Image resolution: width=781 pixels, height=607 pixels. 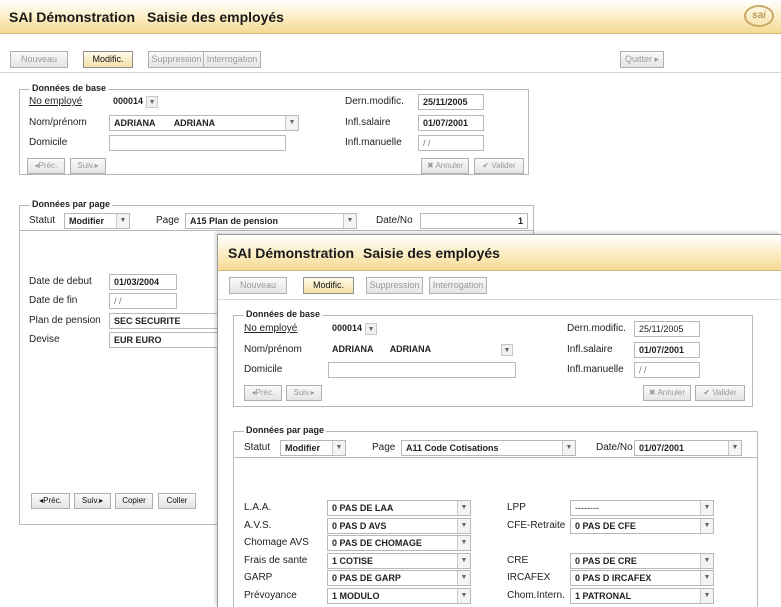 What do you see at coordinates (399, 508) in the screenshot?
I see `contrib-select-left: 0 PAS DE LAA ▼` at bounding box center [399, 508].